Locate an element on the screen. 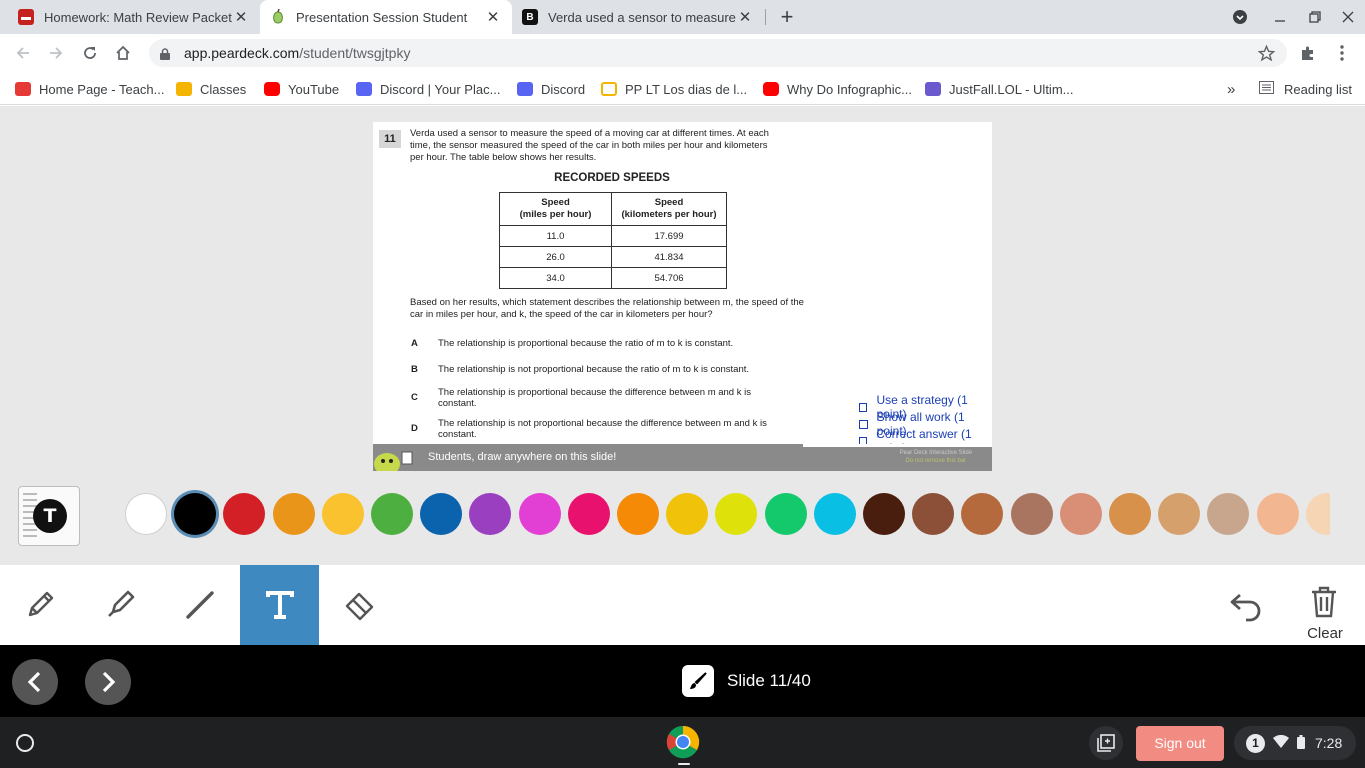 The image size is (1365, 768). undo-button is located at coordinates (1245, 605).